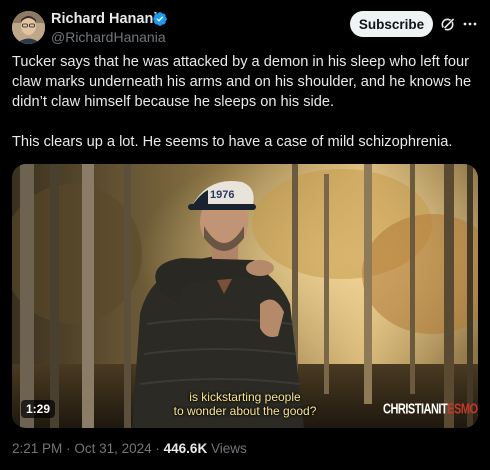  I want to click on views-count: 446.6K, so click(186, 448).